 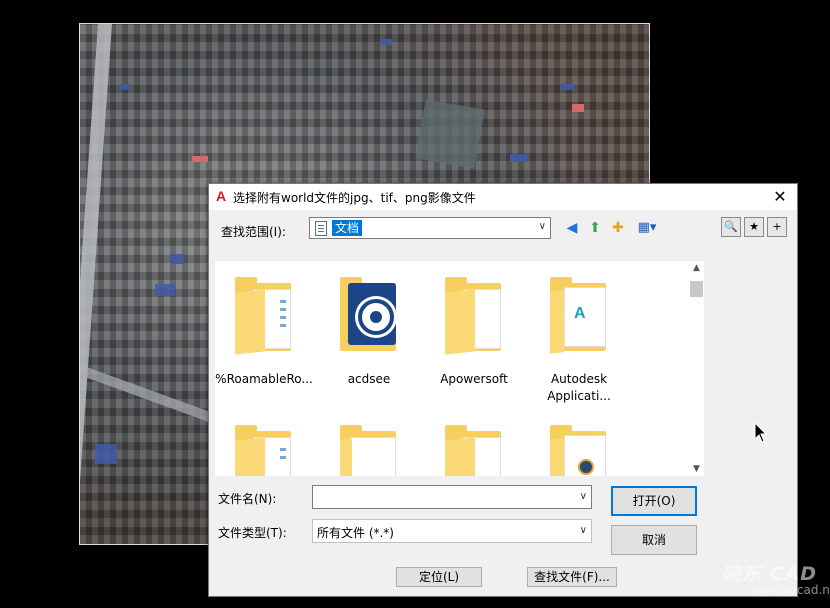 What do you see at coordinates (96, 284) in the screenshot?
I see `road` at bounding box center [96, 284].